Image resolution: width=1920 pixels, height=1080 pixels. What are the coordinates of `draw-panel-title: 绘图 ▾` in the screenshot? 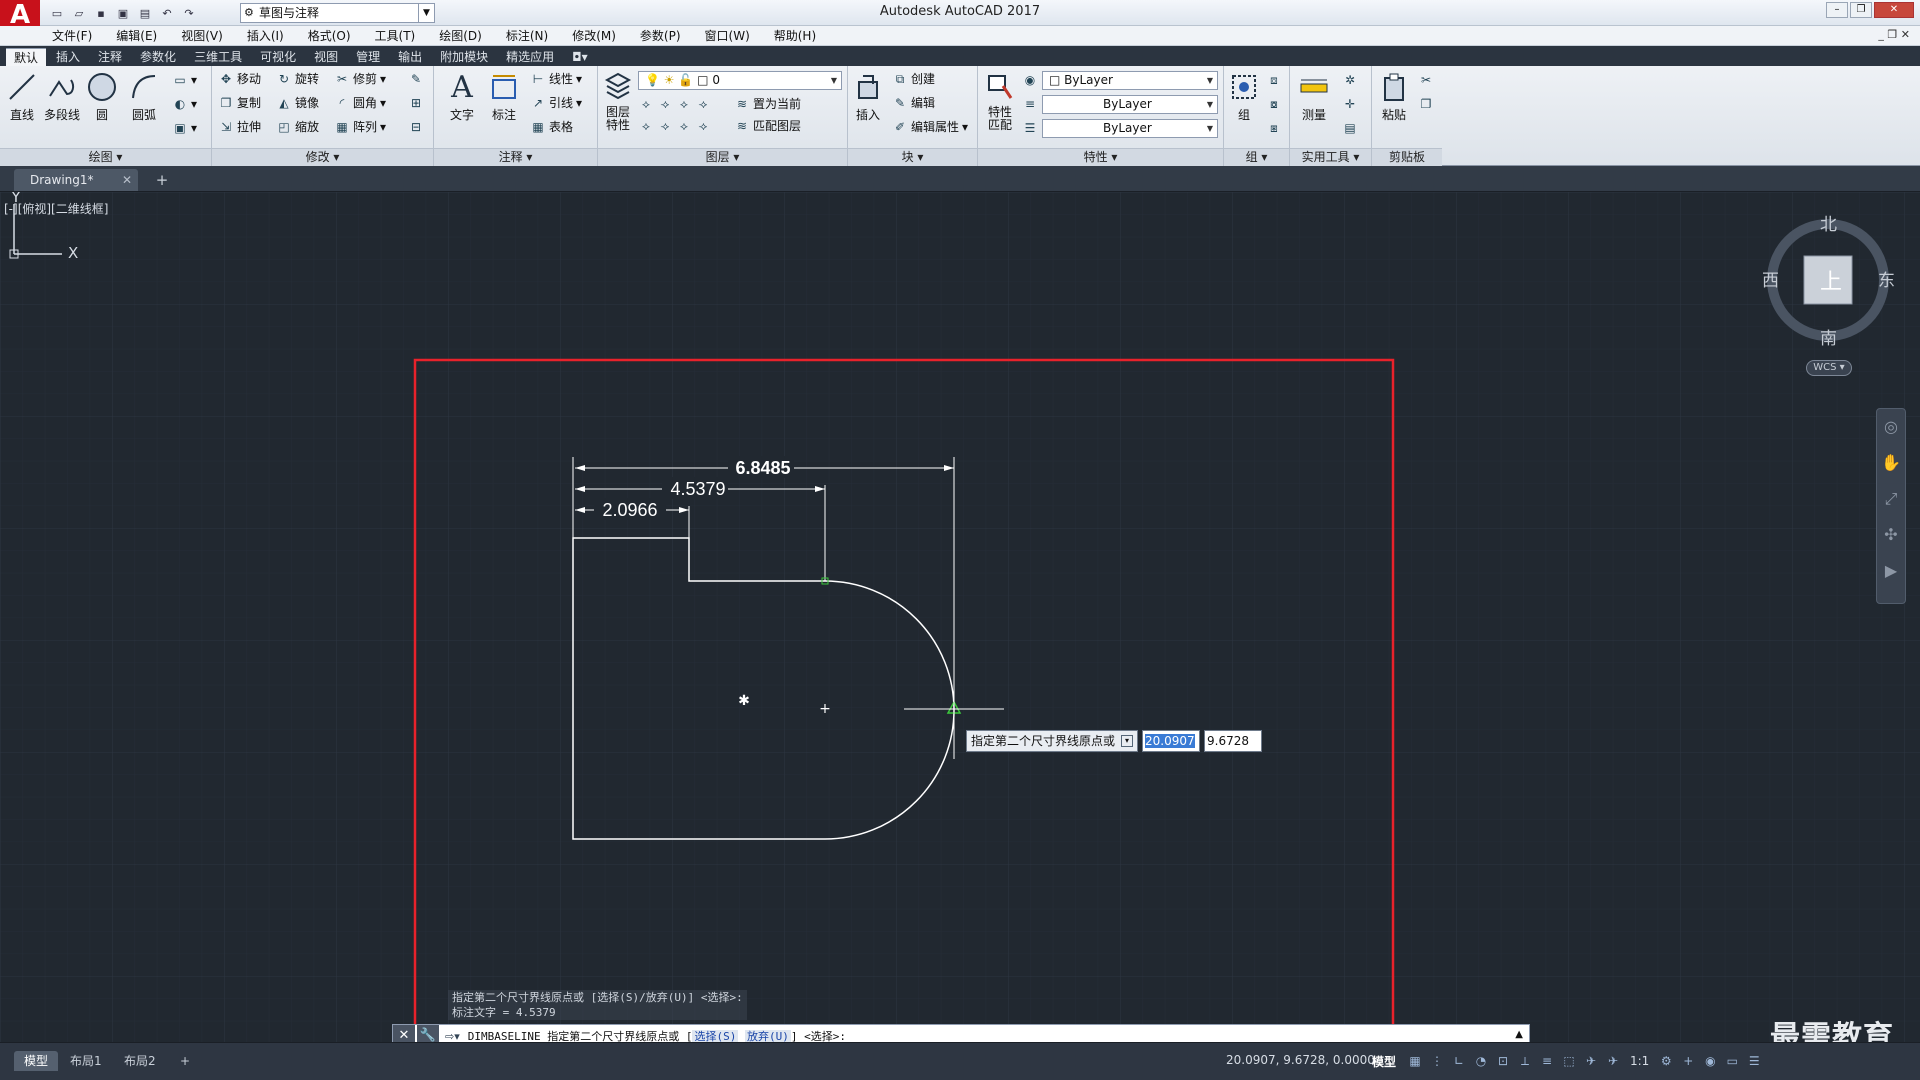 It's located at (105, 157).